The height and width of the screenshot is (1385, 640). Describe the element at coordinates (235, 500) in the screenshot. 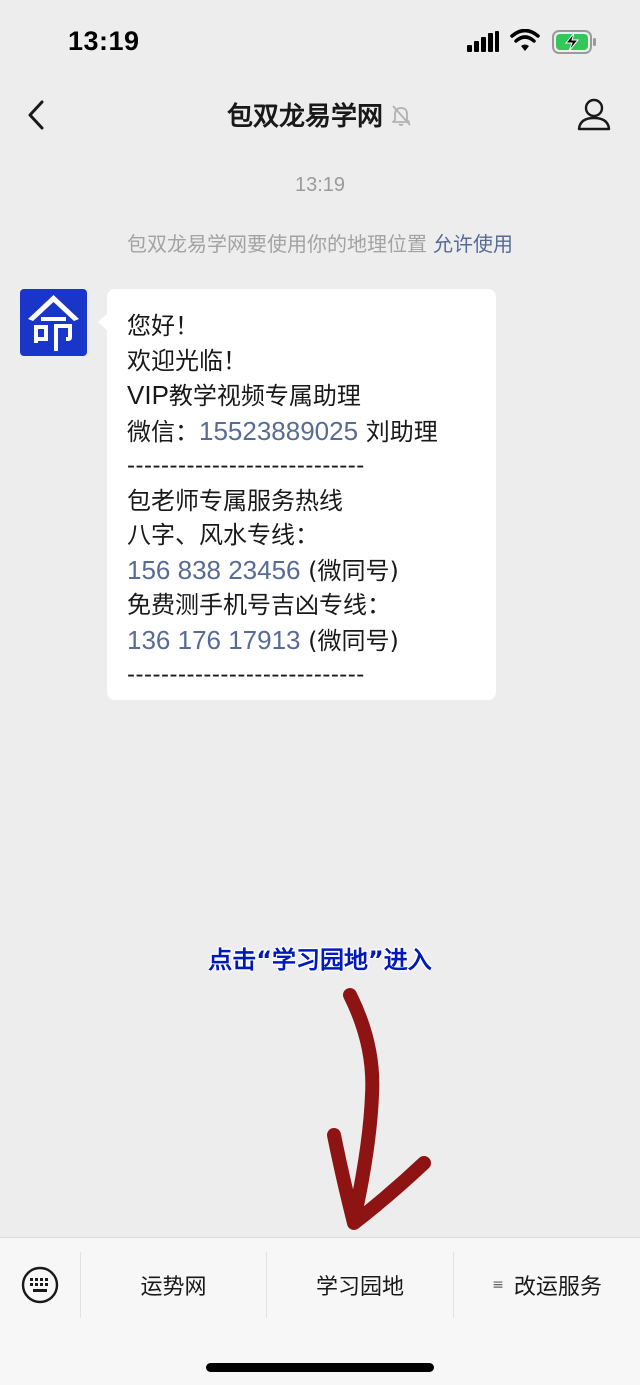

I see `hotline-title: 包老师专属服务热线` at that location.